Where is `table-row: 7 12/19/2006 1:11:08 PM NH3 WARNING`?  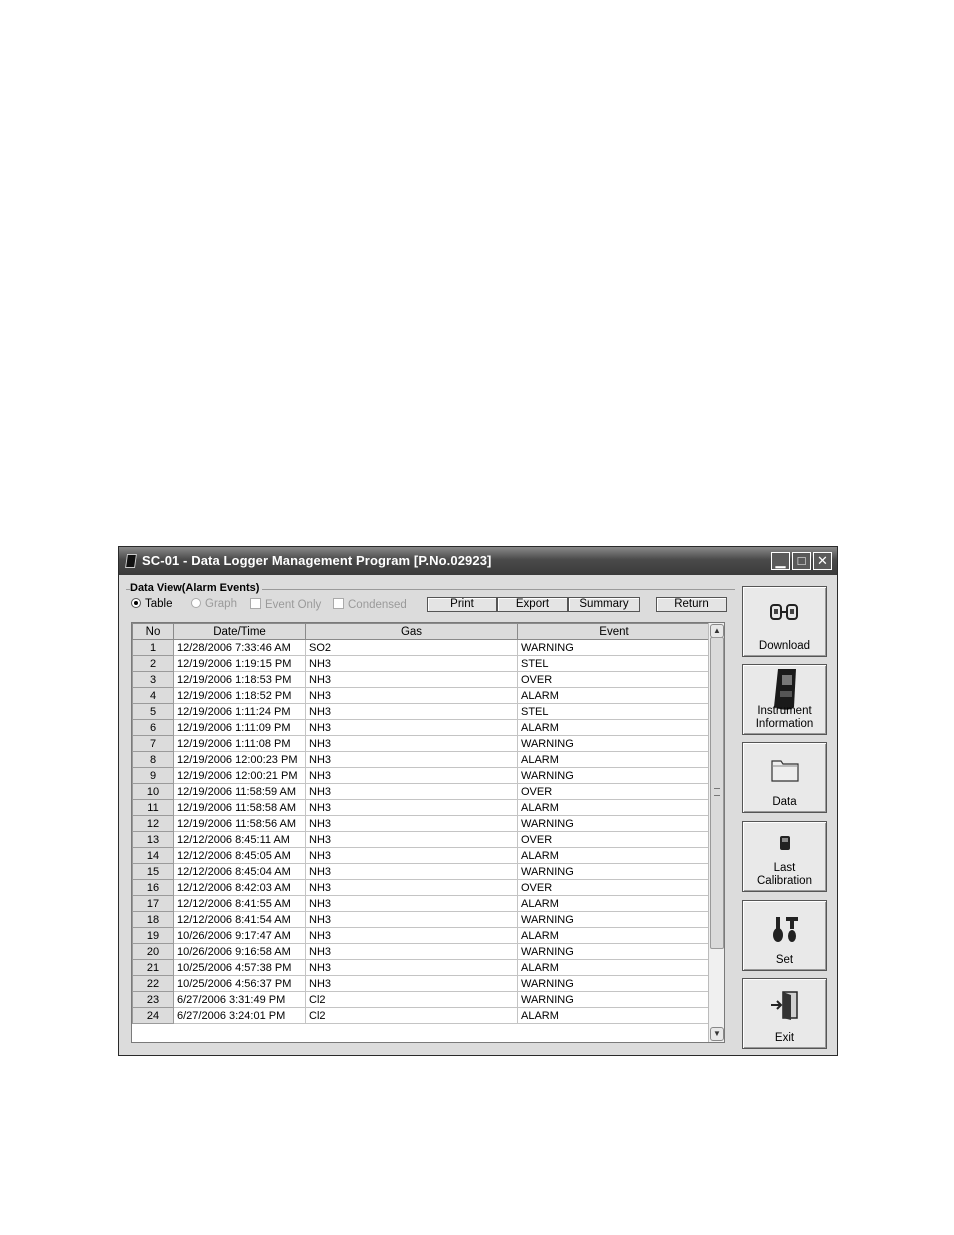 table-row: 7 12/19/2006 1:11:08 PM NH3 WARNING is located at coordinates (421, 743).